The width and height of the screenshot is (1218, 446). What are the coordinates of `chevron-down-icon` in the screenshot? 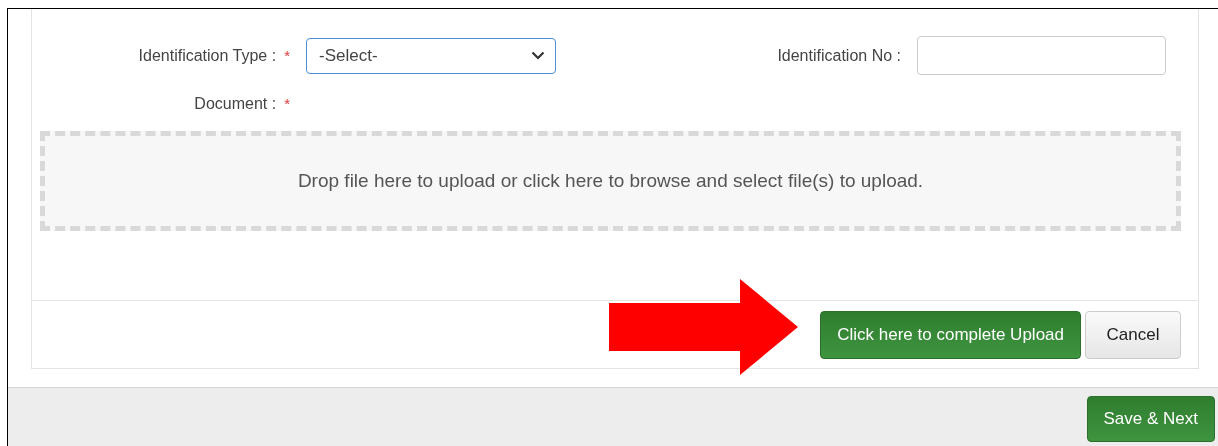 It's located at (538, 55).